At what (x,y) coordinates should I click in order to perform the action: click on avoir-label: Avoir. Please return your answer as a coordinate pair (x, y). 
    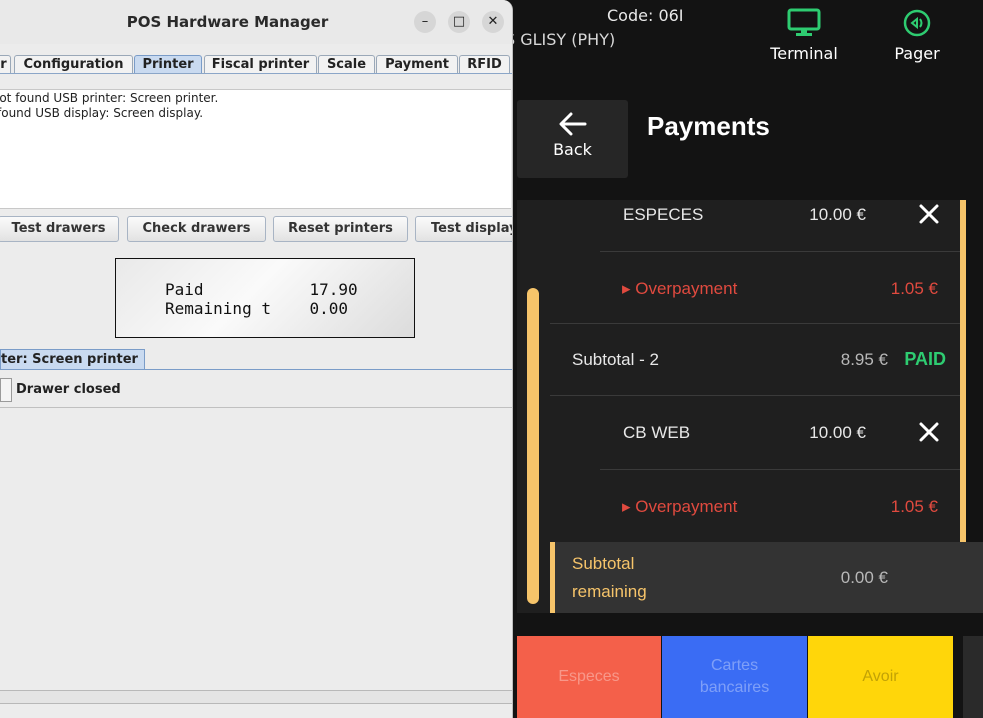
    Looking at the image, I should click on (880, 676).